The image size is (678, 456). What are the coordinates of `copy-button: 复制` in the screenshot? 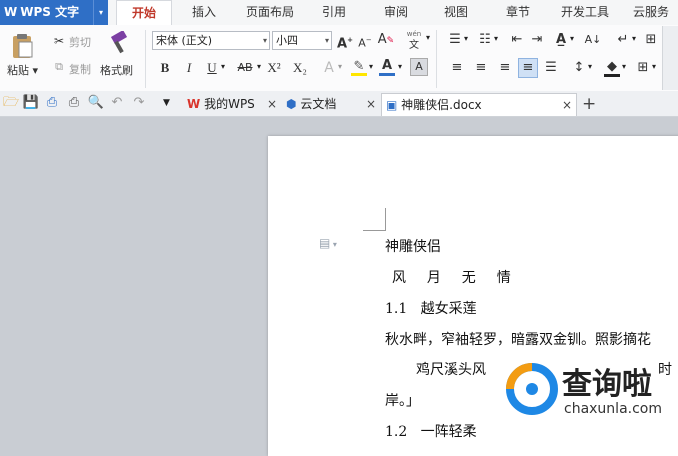 It's located at (80, 69).